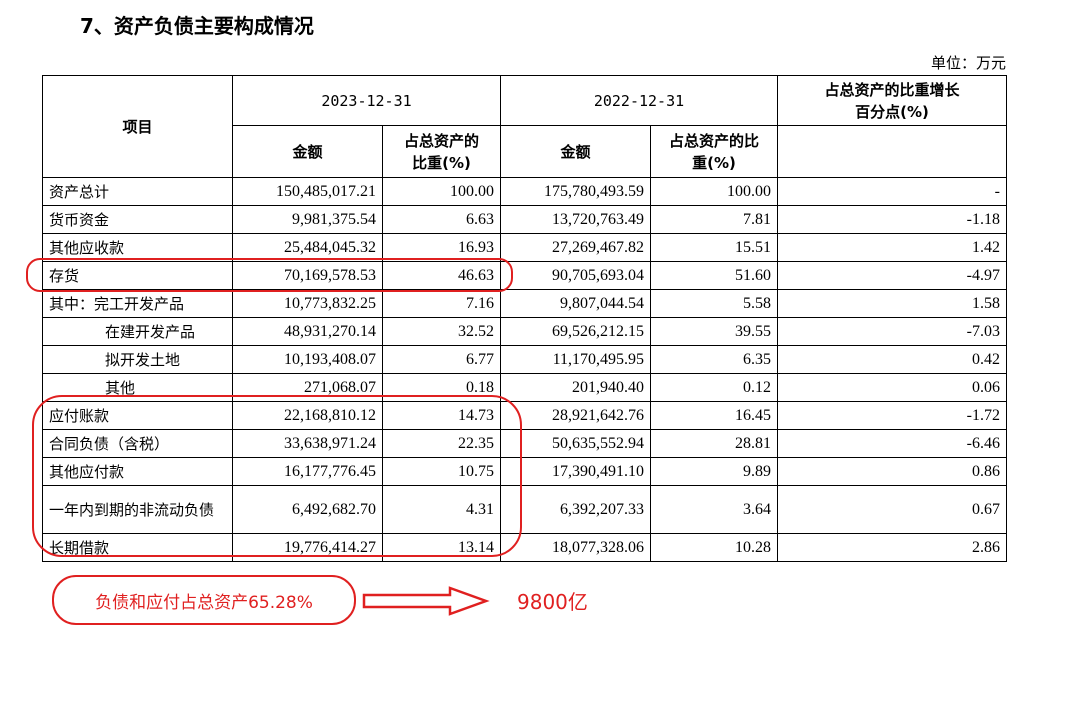  Describe the element at coordinates (204, 600) in the screenshot. I see `liabilities-note: 负债和应付占总资产65.28%` at that location.